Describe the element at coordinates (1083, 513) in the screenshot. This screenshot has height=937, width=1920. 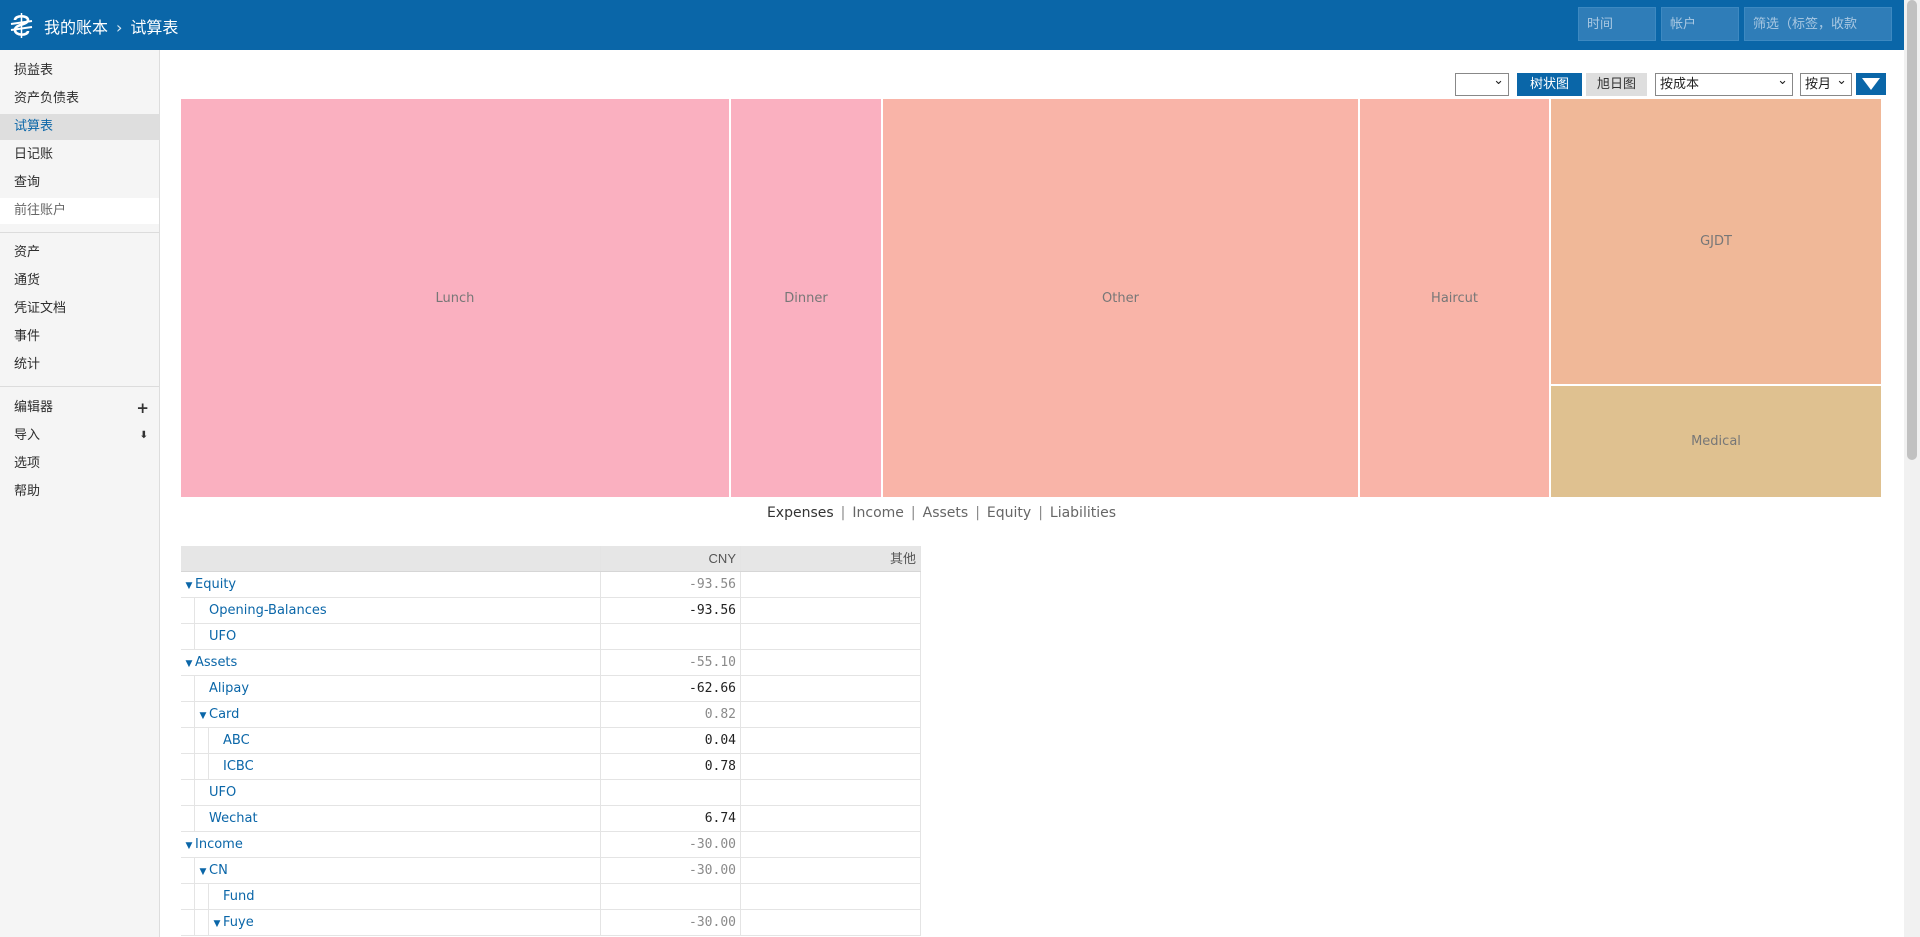
I see `chart-tab-liabilities: Liabilities` at that location.